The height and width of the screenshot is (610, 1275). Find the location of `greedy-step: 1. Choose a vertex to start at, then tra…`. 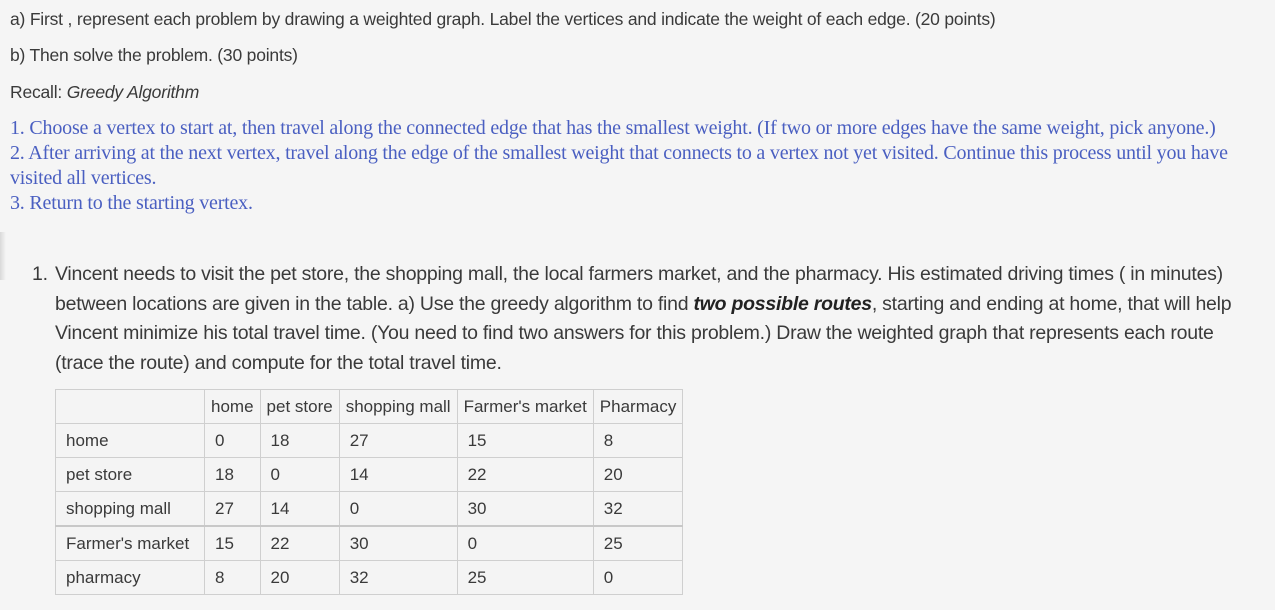

greedy-step: 1. Choose a vertex to start at, then tra… is located at coordinates (613, 128).